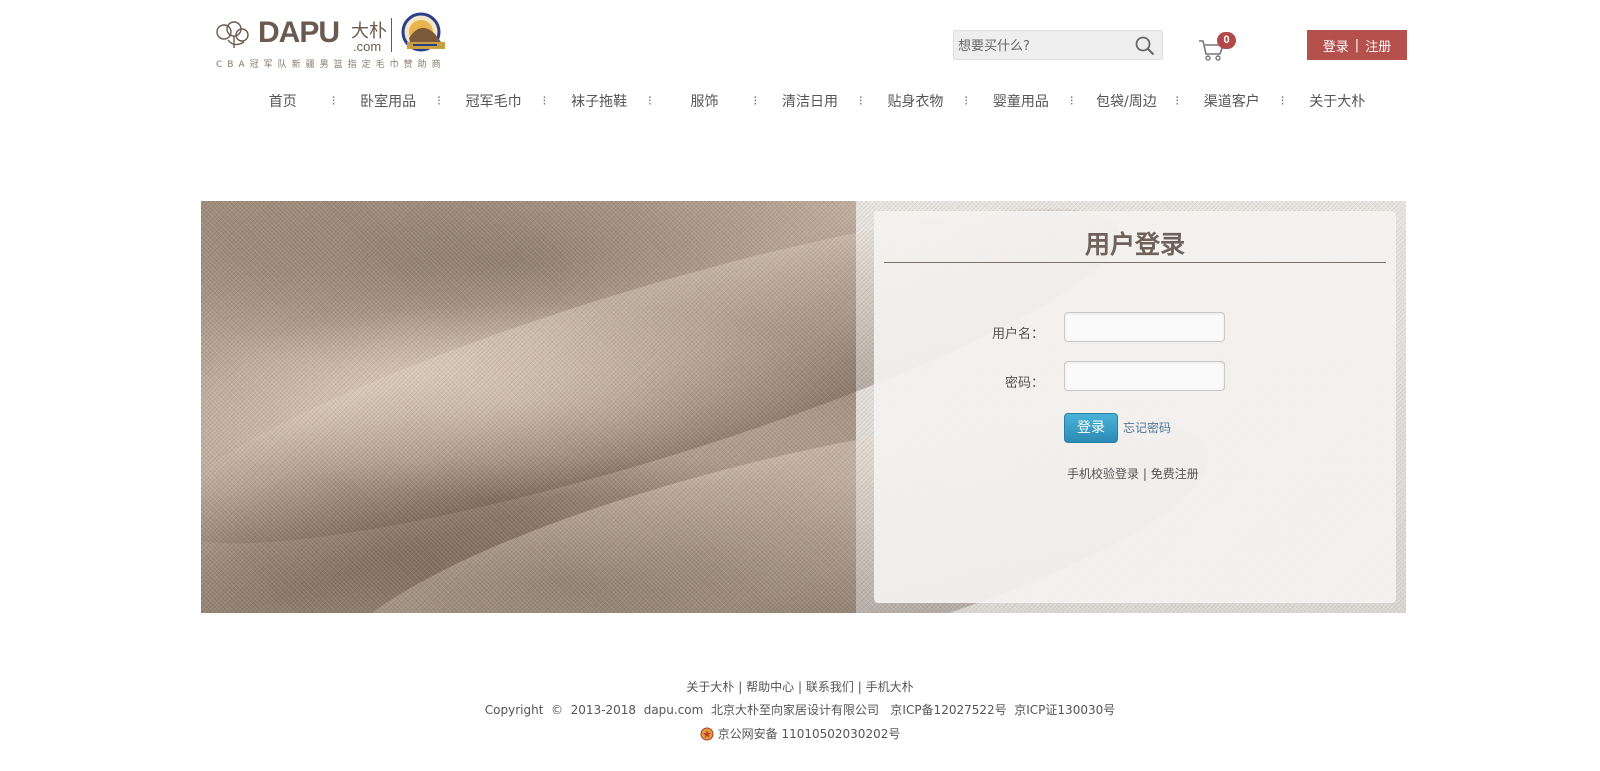  I want to click on login-title-divider, so click(1135, 262).